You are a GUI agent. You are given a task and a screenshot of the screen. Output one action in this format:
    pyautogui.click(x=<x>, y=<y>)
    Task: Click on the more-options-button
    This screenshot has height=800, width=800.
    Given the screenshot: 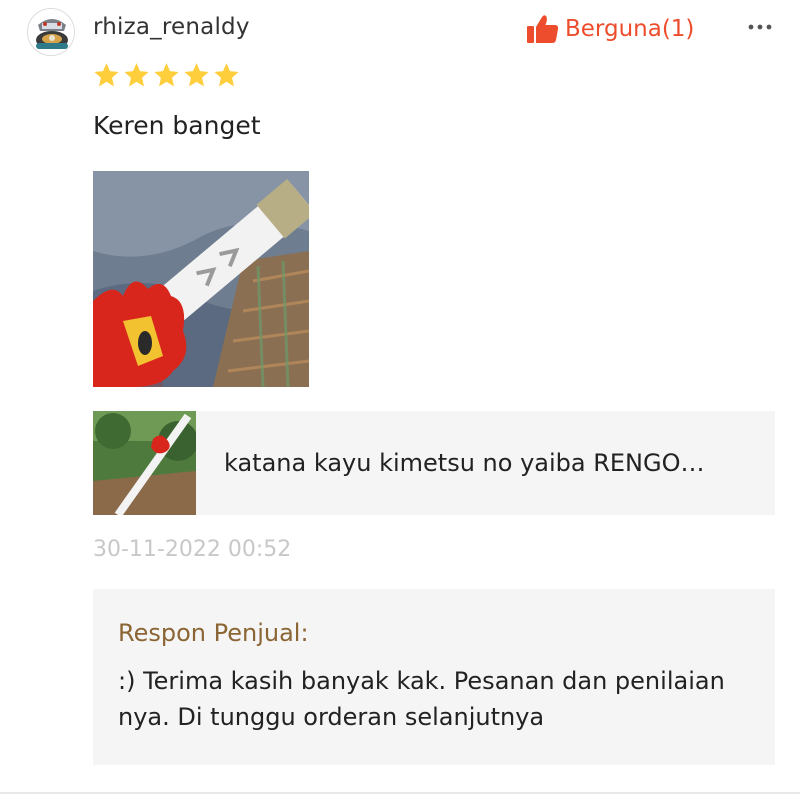 What is the action you would take?
    pyautogui.click(x=760, y=27)
    